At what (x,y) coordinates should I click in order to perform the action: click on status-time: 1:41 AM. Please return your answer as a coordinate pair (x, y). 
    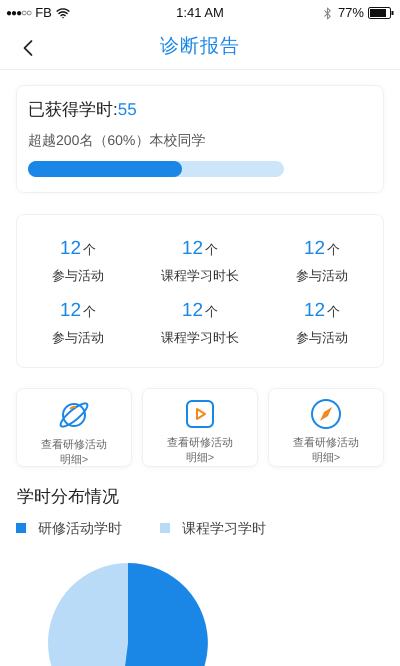
    Looking at the image, I should click on (200, 13).